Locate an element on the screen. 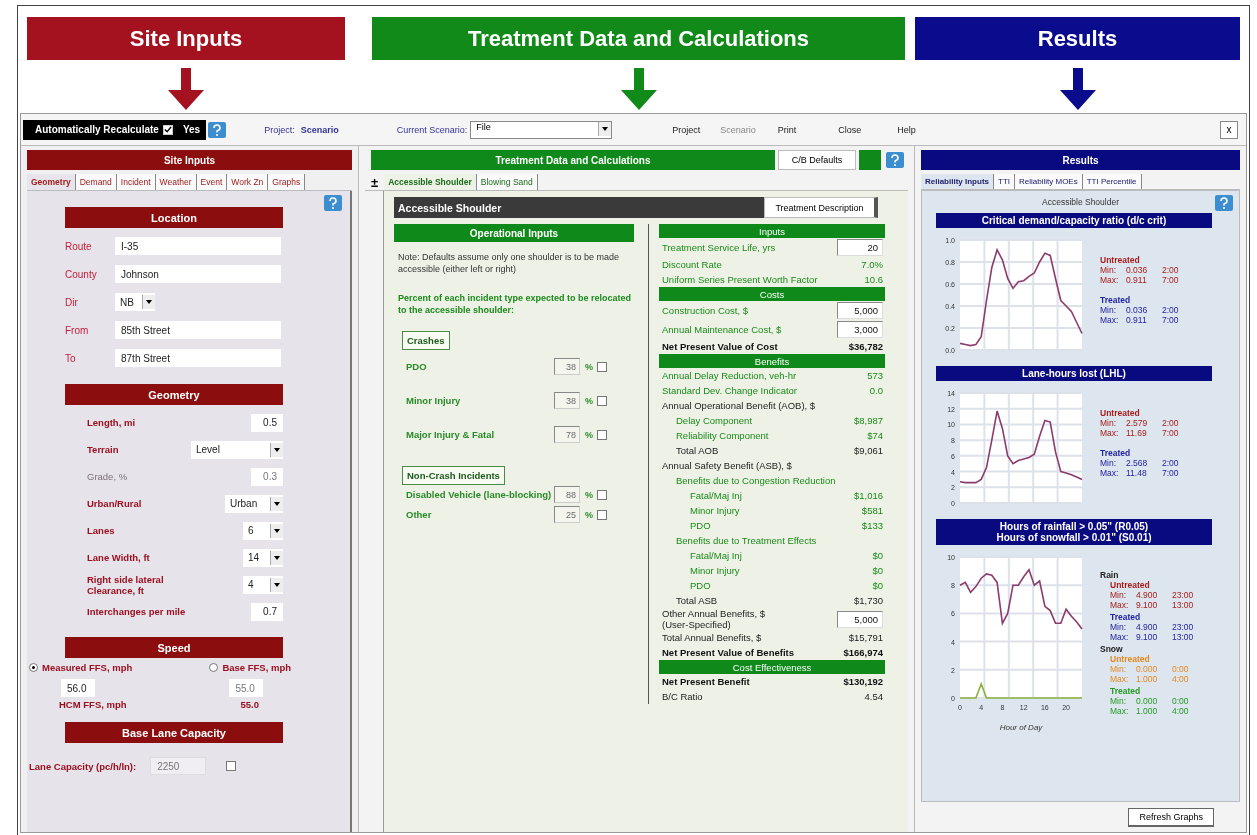  defaults-button: C/B Defaults is located at coordinates (817, 160).